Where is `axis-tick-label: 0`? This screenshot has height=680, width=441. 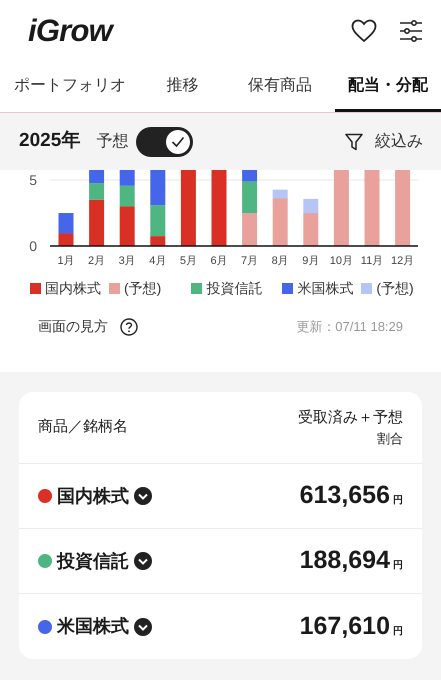
axis-tick-label: 0 is located at coordinates (33, 246).